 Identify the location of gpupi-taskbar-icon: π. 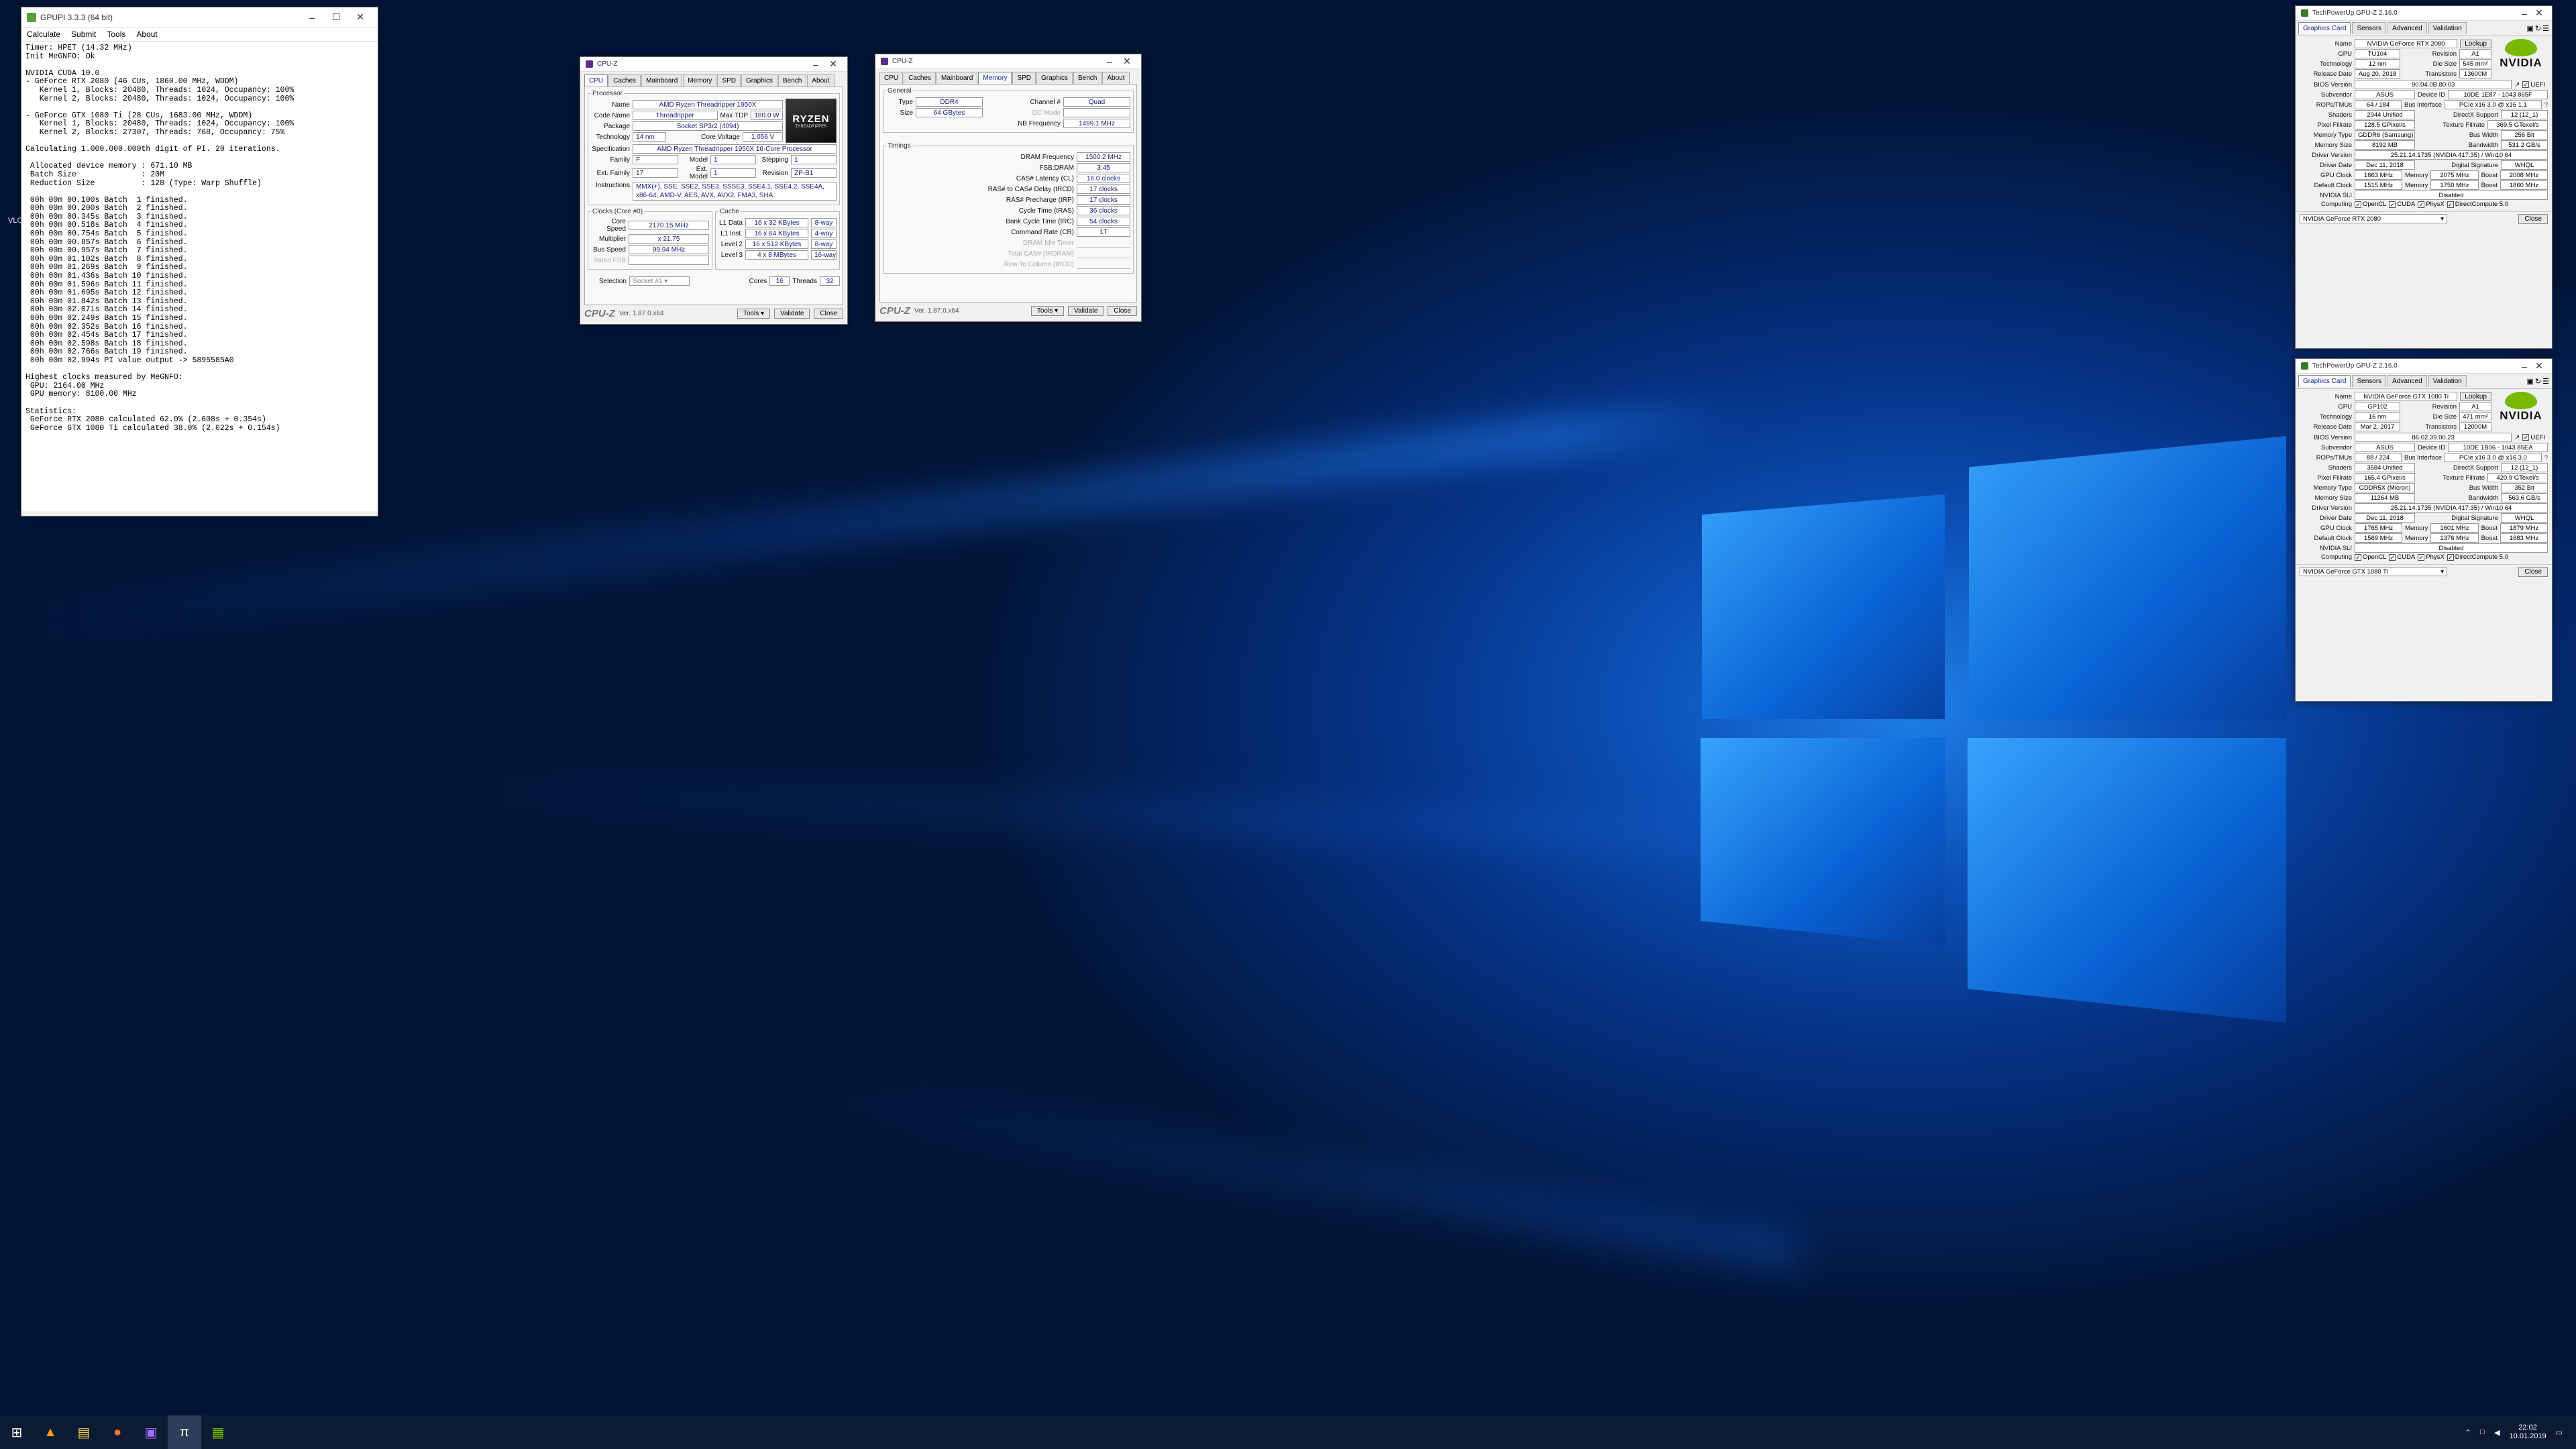
(184, 1432).